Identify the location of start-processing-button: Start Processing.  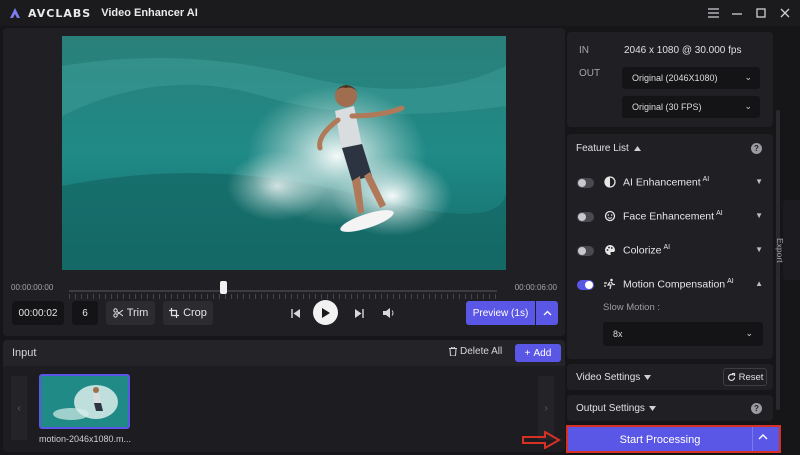
(673, 439).